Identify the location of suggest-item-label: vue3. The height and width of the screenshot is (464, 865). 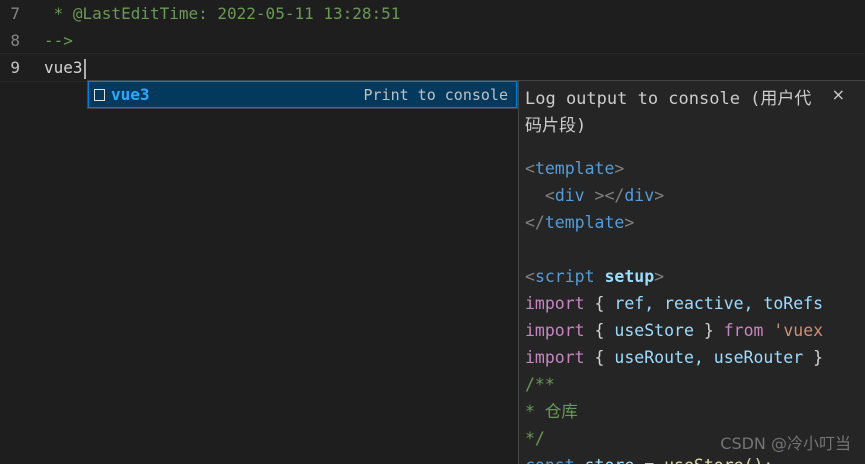
(130, 94).